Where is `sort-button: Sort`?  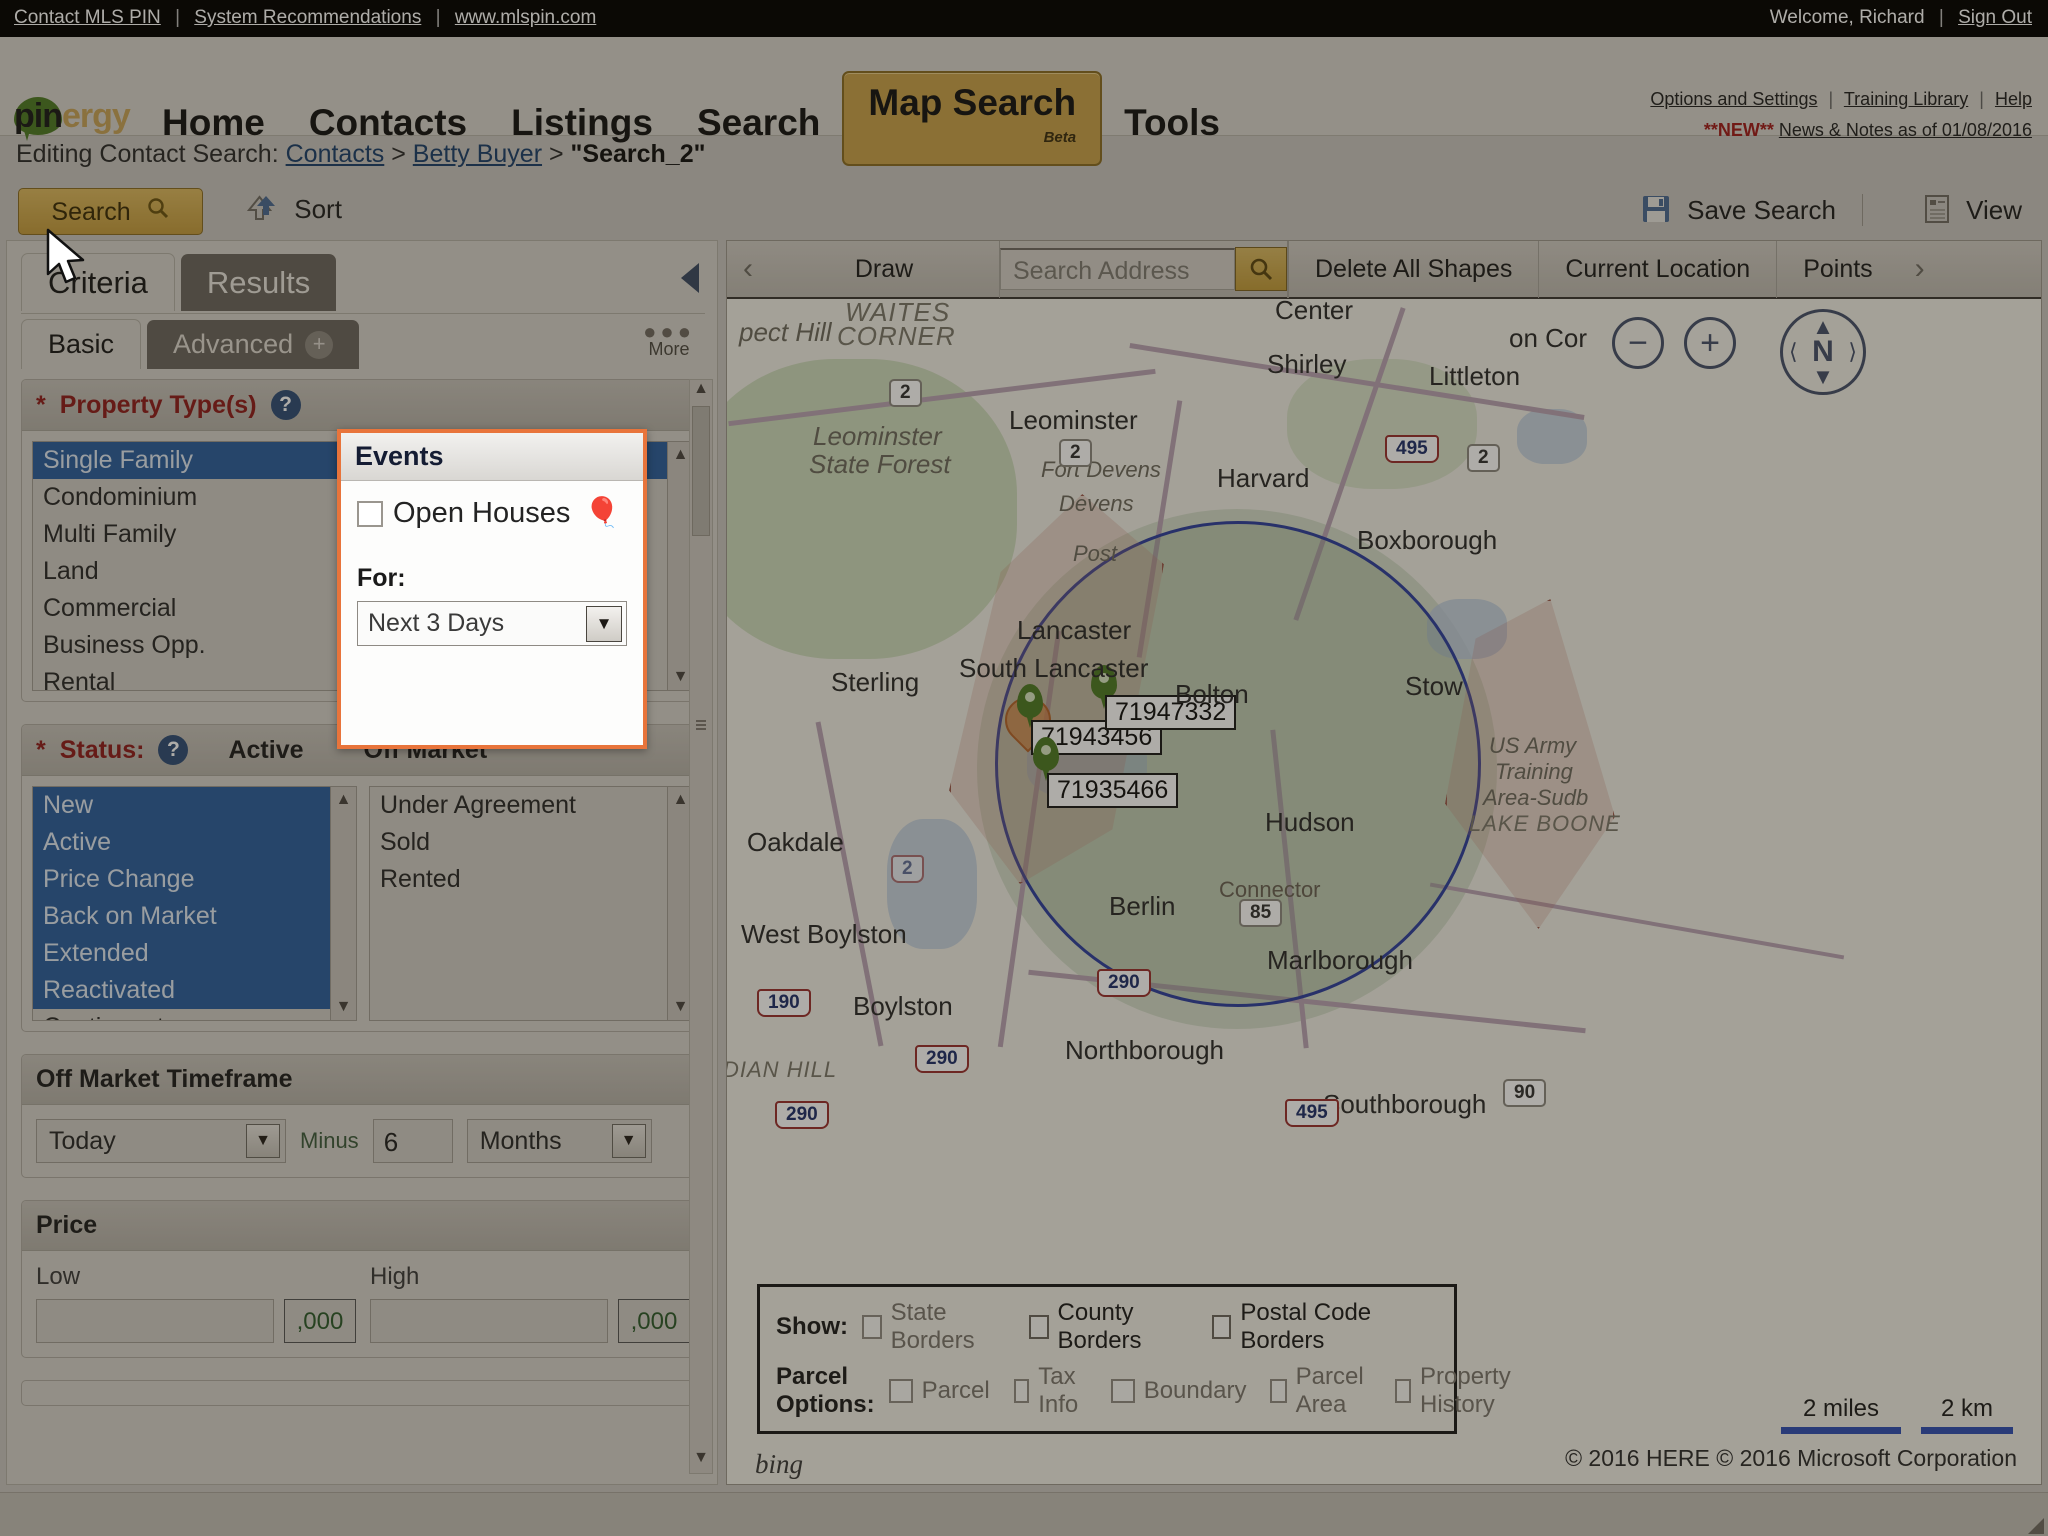
sort-button: Sort is located at coordinates (293, 211).